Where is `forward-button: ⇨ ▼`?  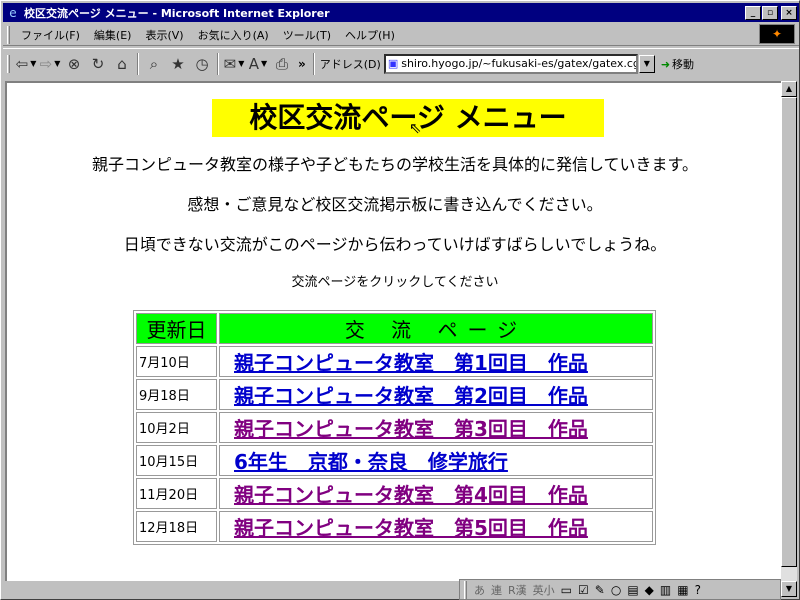 forward-button: ⇨ ▼ is located at coordinates (50, 64).